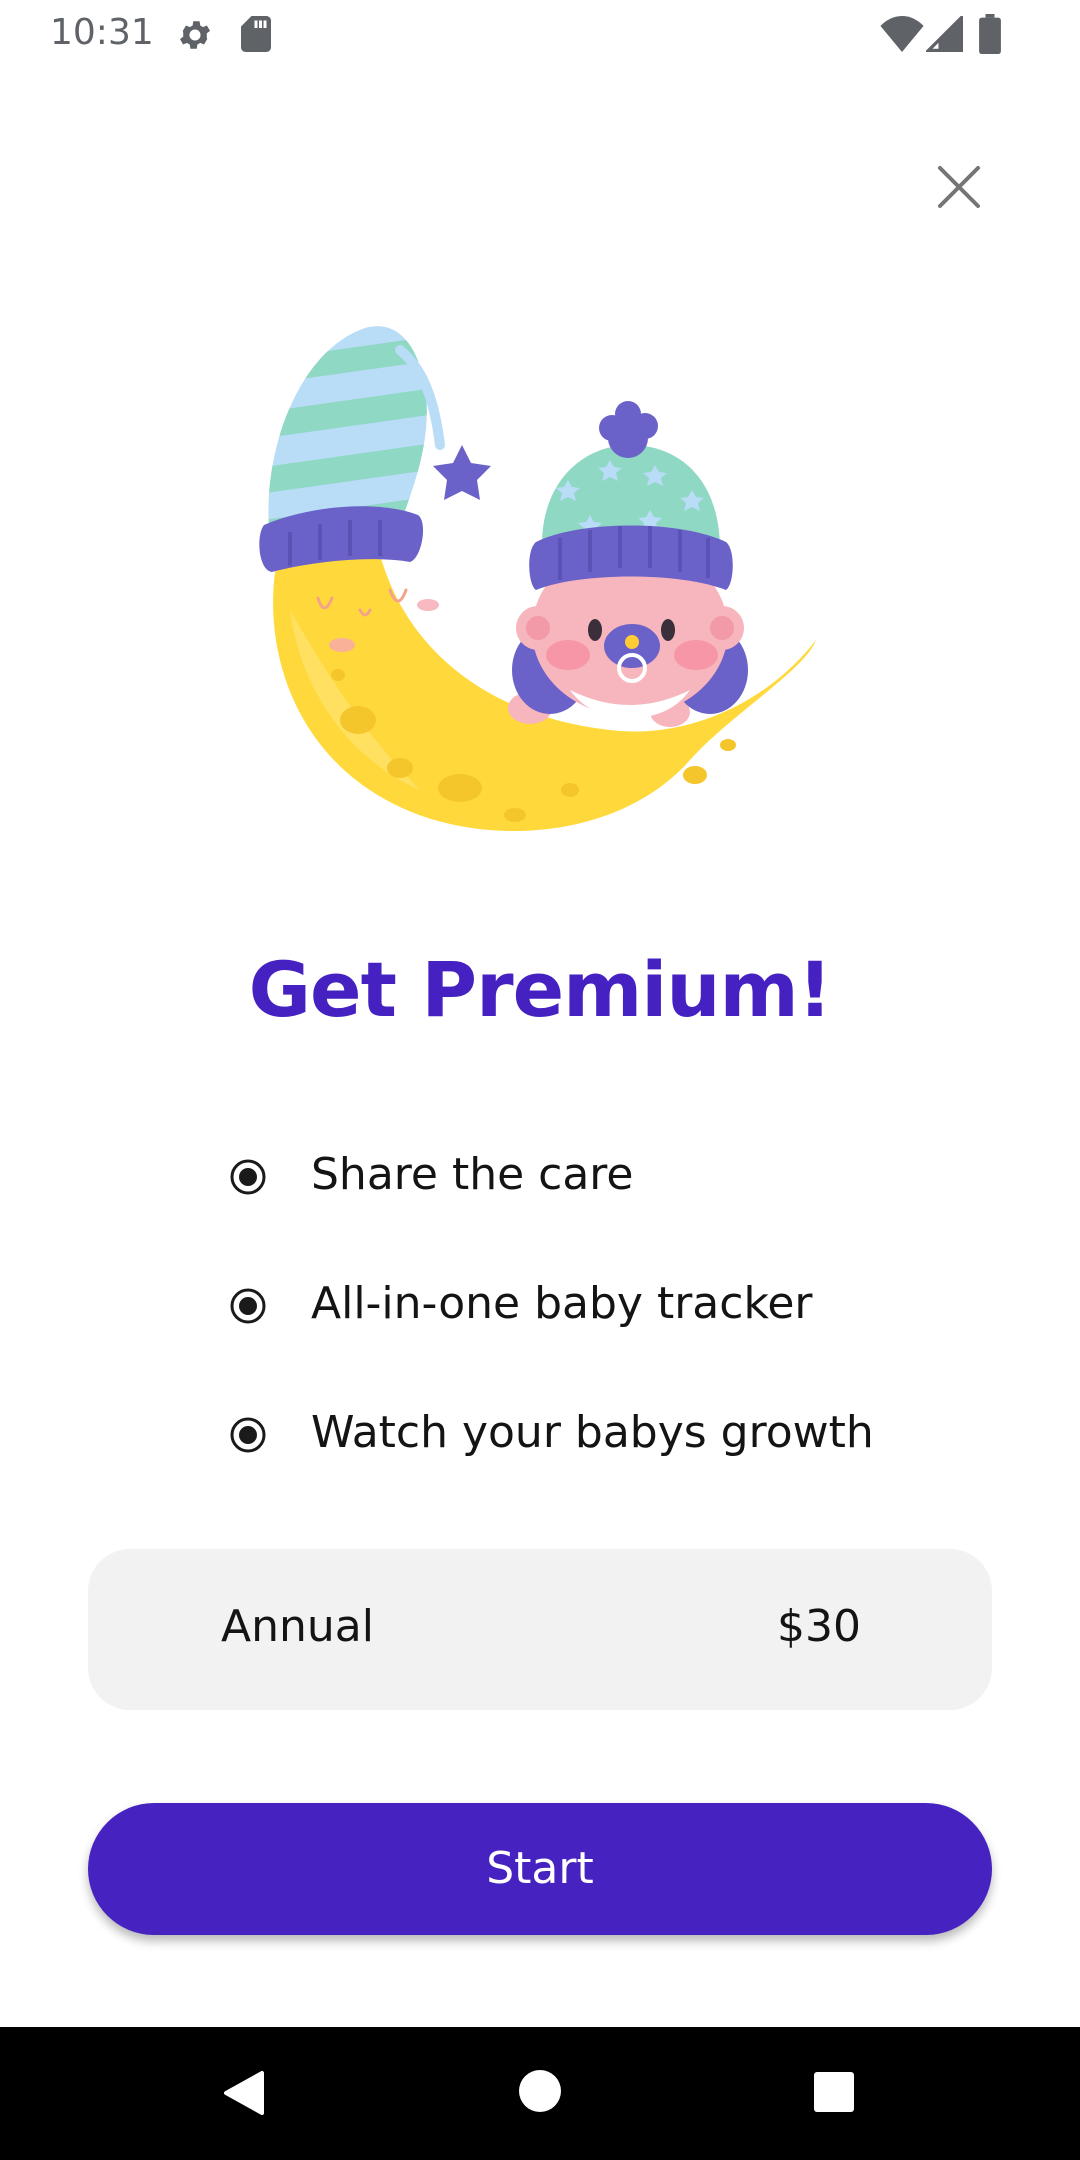 This screenshot has width=1080, height=2160. What do you see at coordinates (256, 34) in the screenshot?
I see `sd-card-icon` at bounding box center [256, 34].